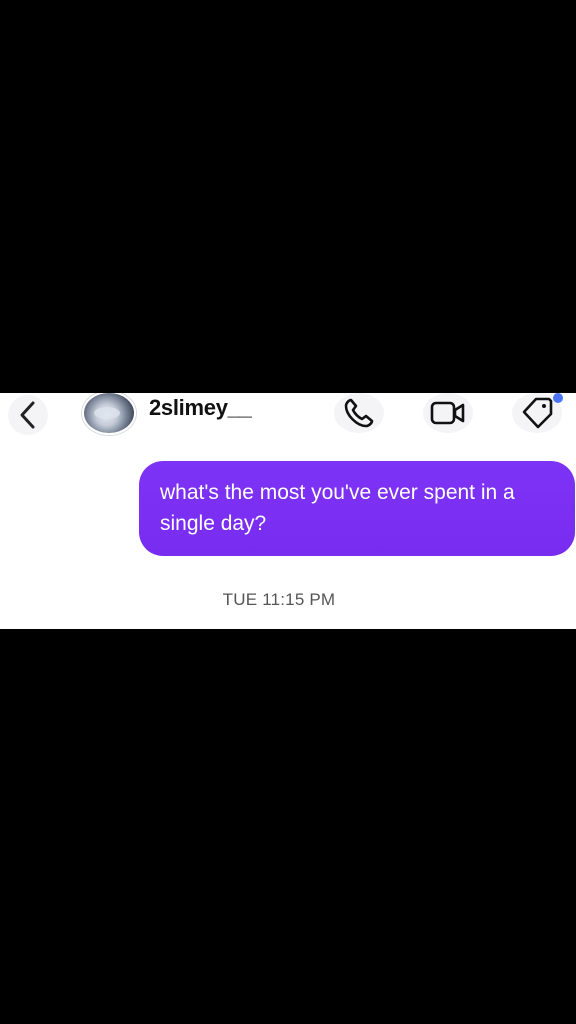  I want to click on tag-button, so click(537, 413).